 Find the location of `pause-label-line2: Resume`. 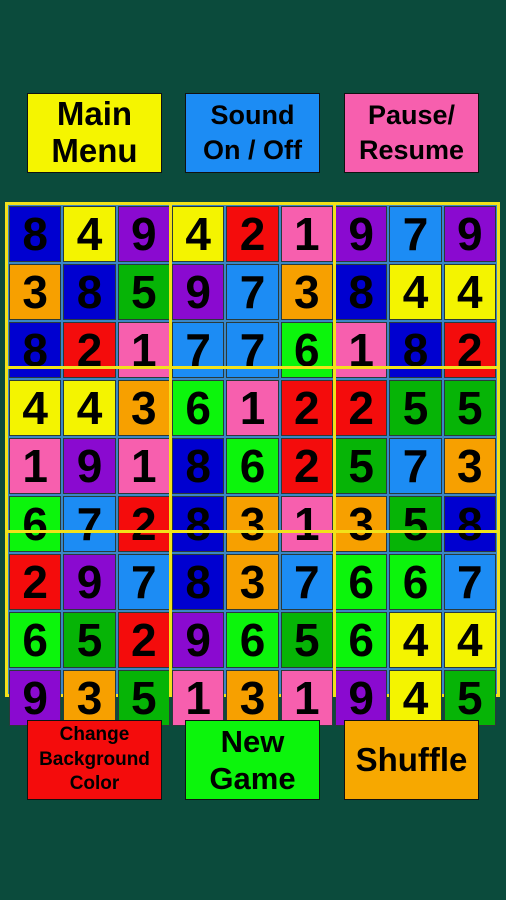

pause-label-line2: Resume is located at coordinates (411, 150).